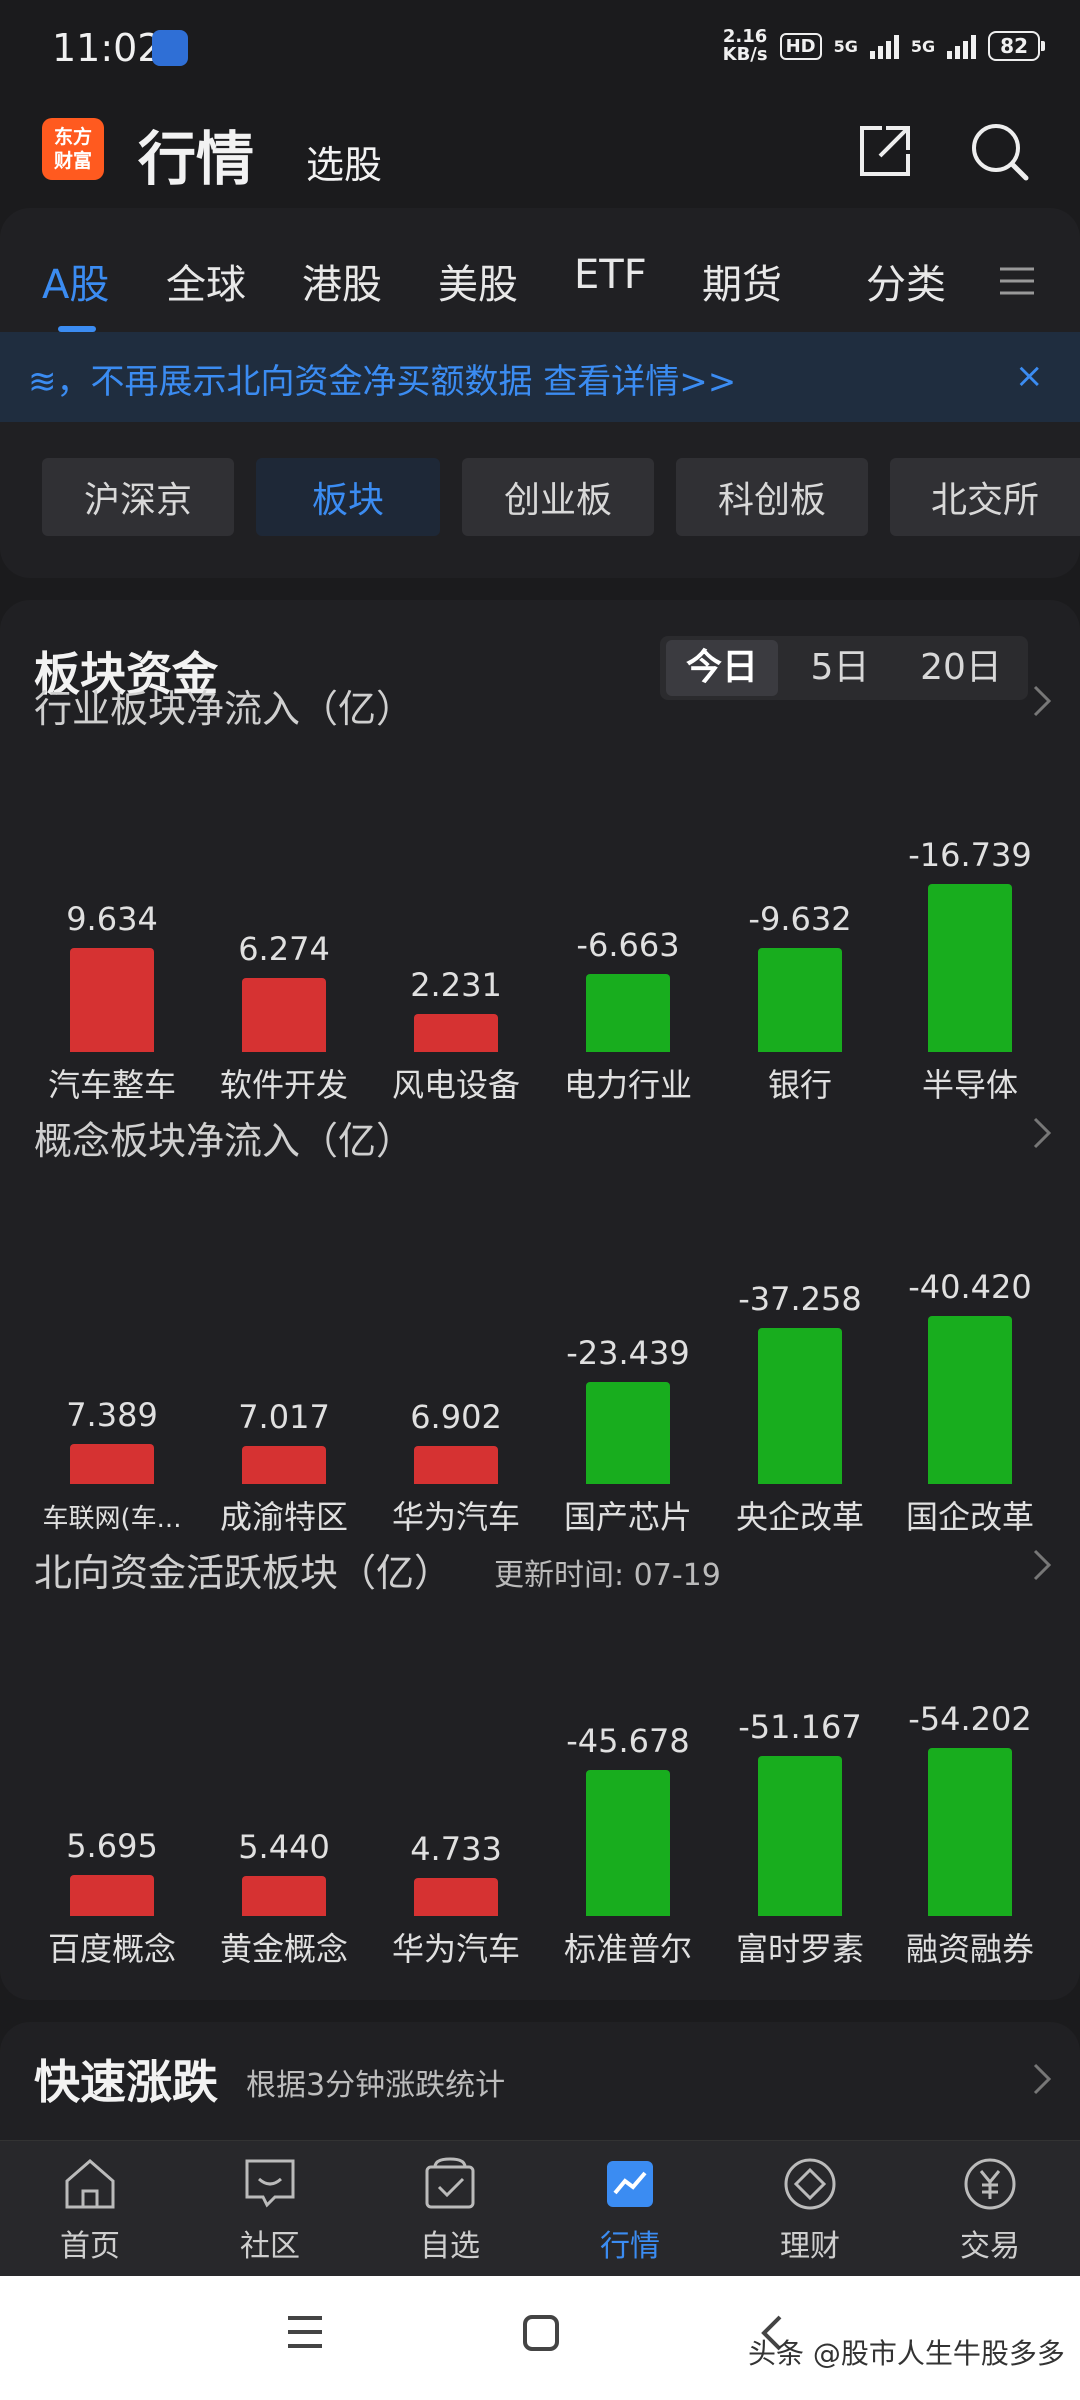  What do you see at coordinates (628, 945) in the screenshot?
I see `bar-value-label: -6.663` at bounding box center [628, 945].